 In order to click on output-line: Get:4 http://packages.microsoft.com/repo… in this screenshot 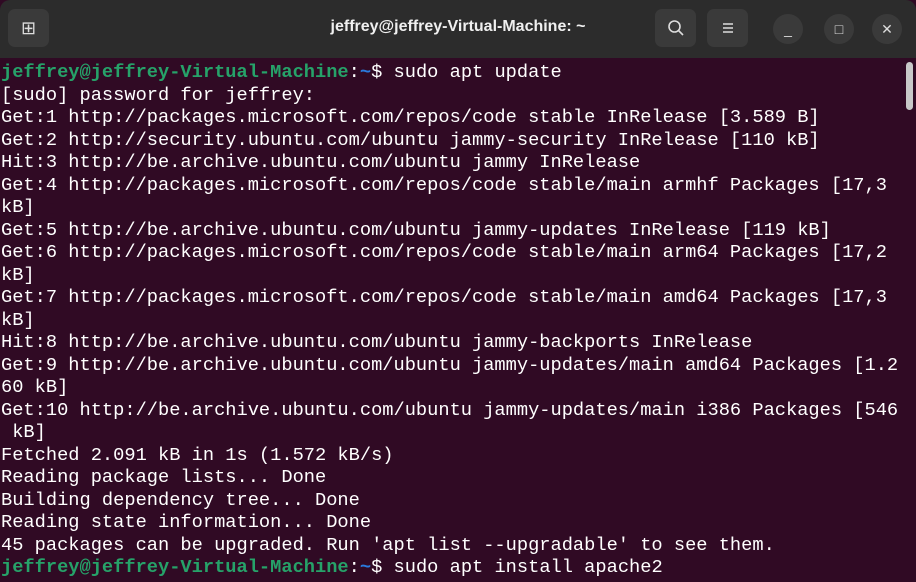, I will do `click(444, 184)`.